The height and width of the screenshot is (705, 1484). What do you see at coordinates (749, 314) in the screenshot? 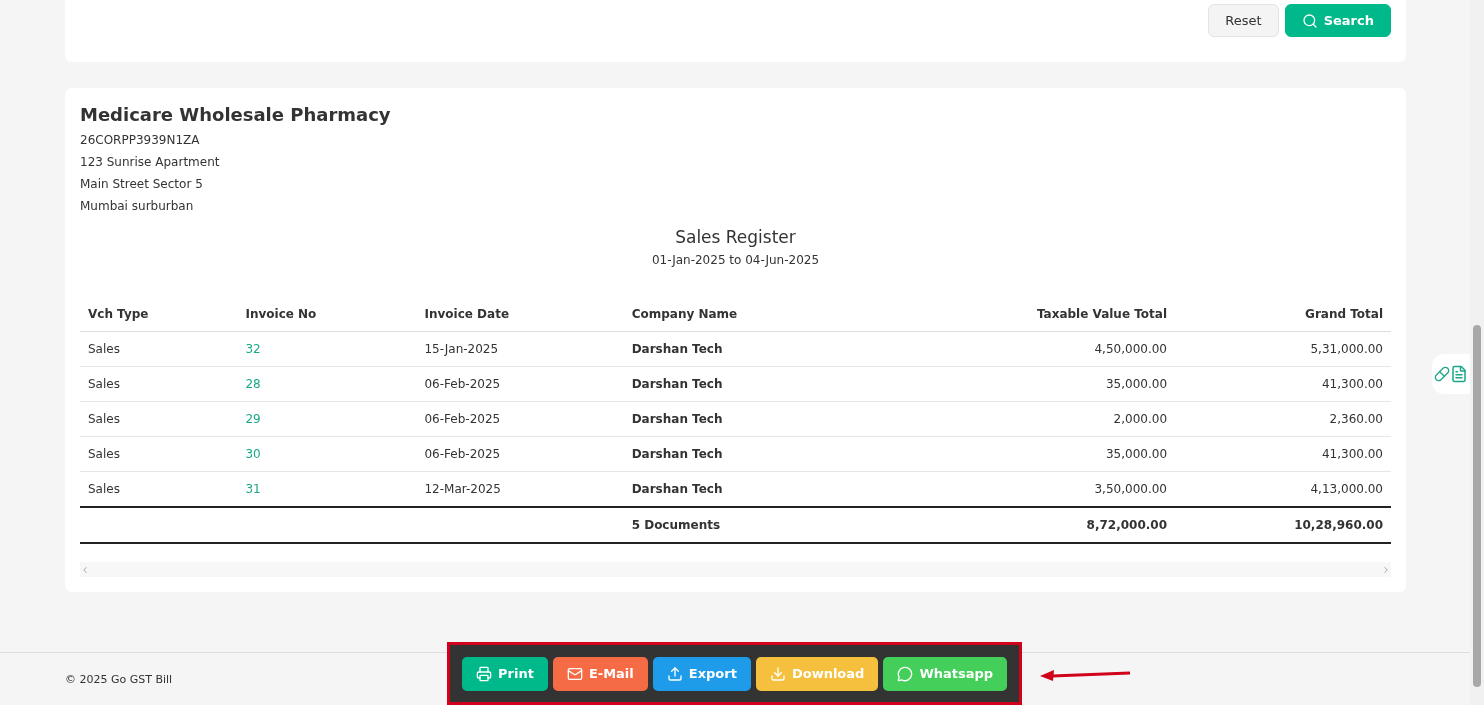
I see `column-header: Company Name` at bounding box center [749, 314].